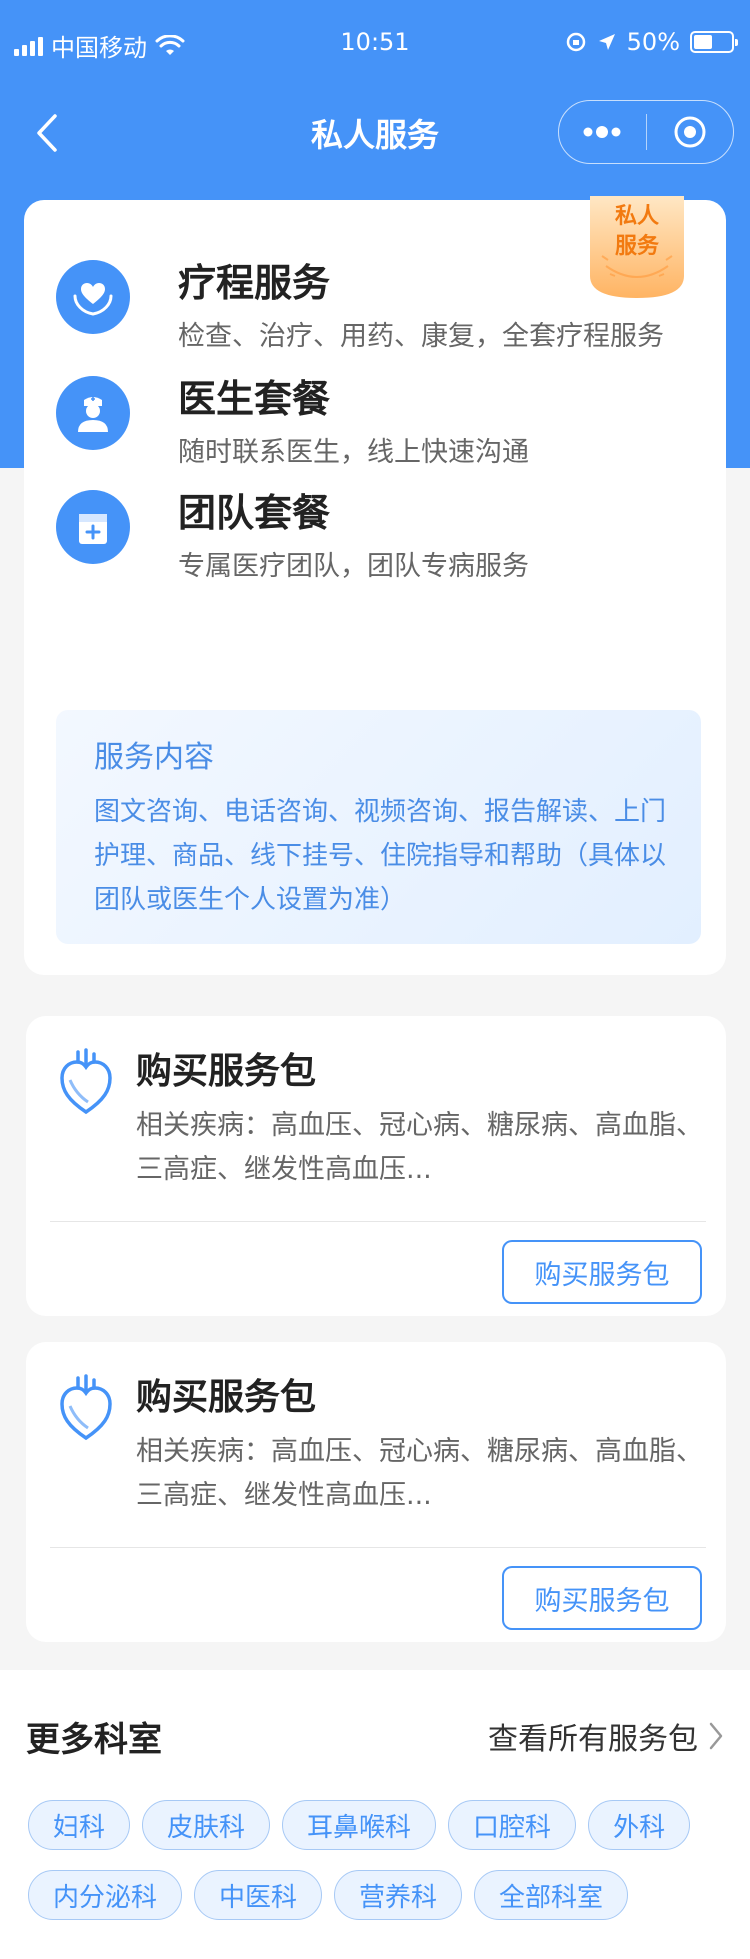 This screenshot has height=1959, width=750. What do you see at coordinates (154, 757) in the screenshot?
I see `service-content-title: 服务内容` at bounding box center [154, 757].